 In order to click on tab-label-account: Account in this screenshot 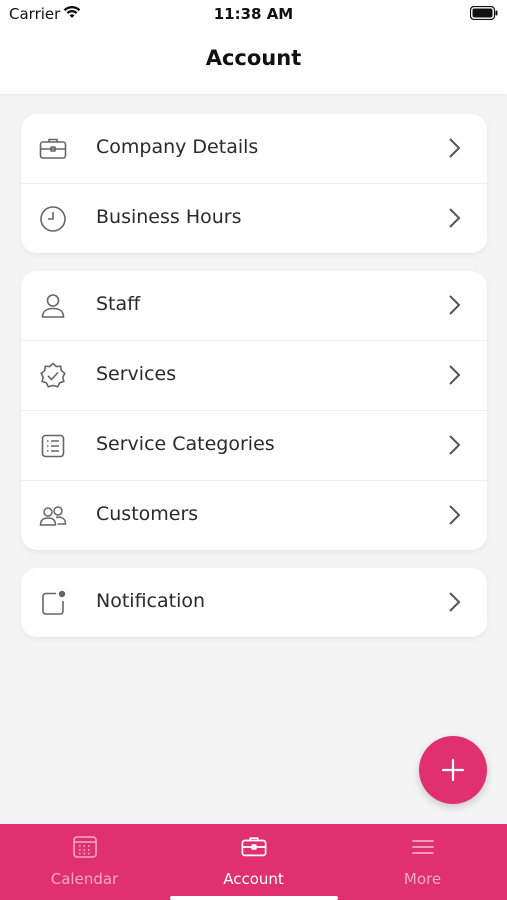, I will do `click(253, 879)`.